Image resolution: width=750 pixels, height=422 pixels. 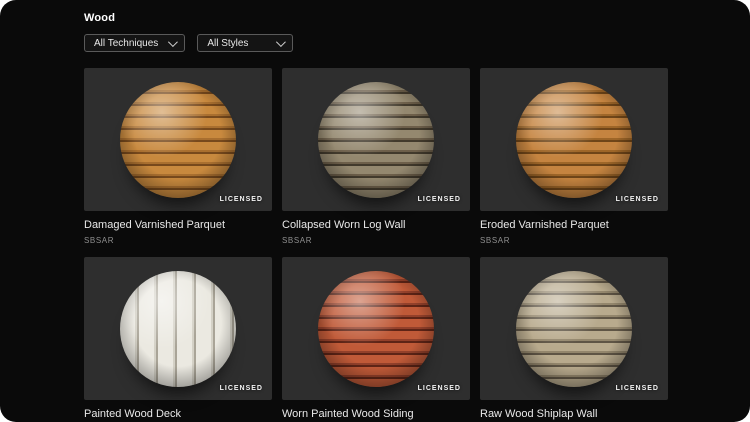 I want to click on material-card: LICENSED Worn Painted Wood Siding SBSAR, so click(x=376, y=339).